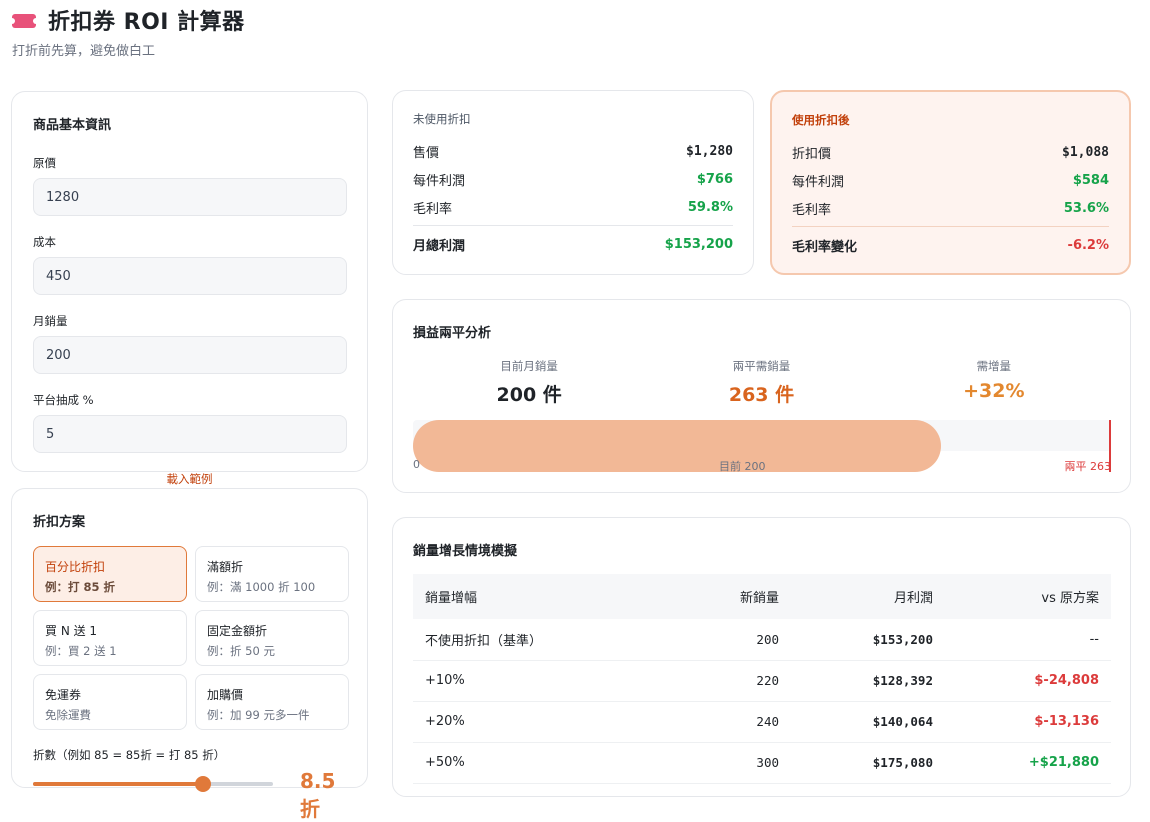 This screenshot has height=822, width=1150. I want to click on plan-option-name: 固定金額折, so click(237, 631).